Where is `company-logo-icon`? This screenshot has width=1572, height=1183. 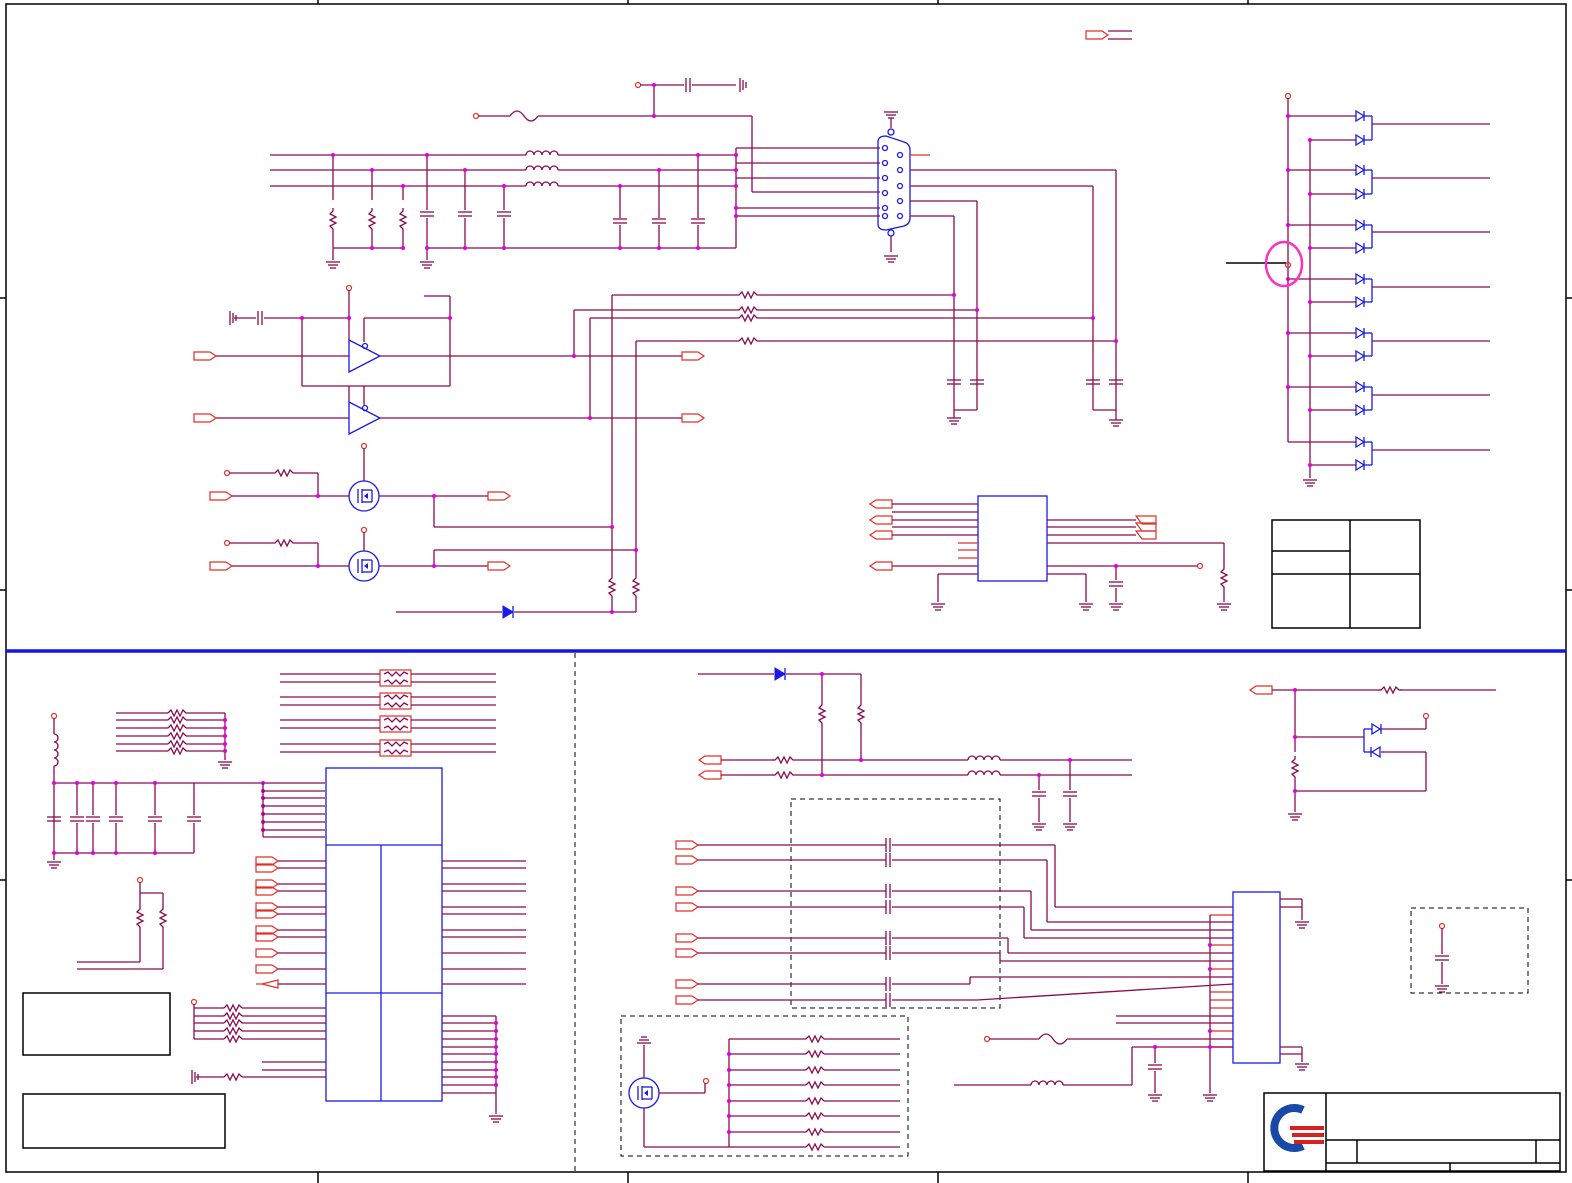 company-logo-icon is located at coordinates (1297, 1128).